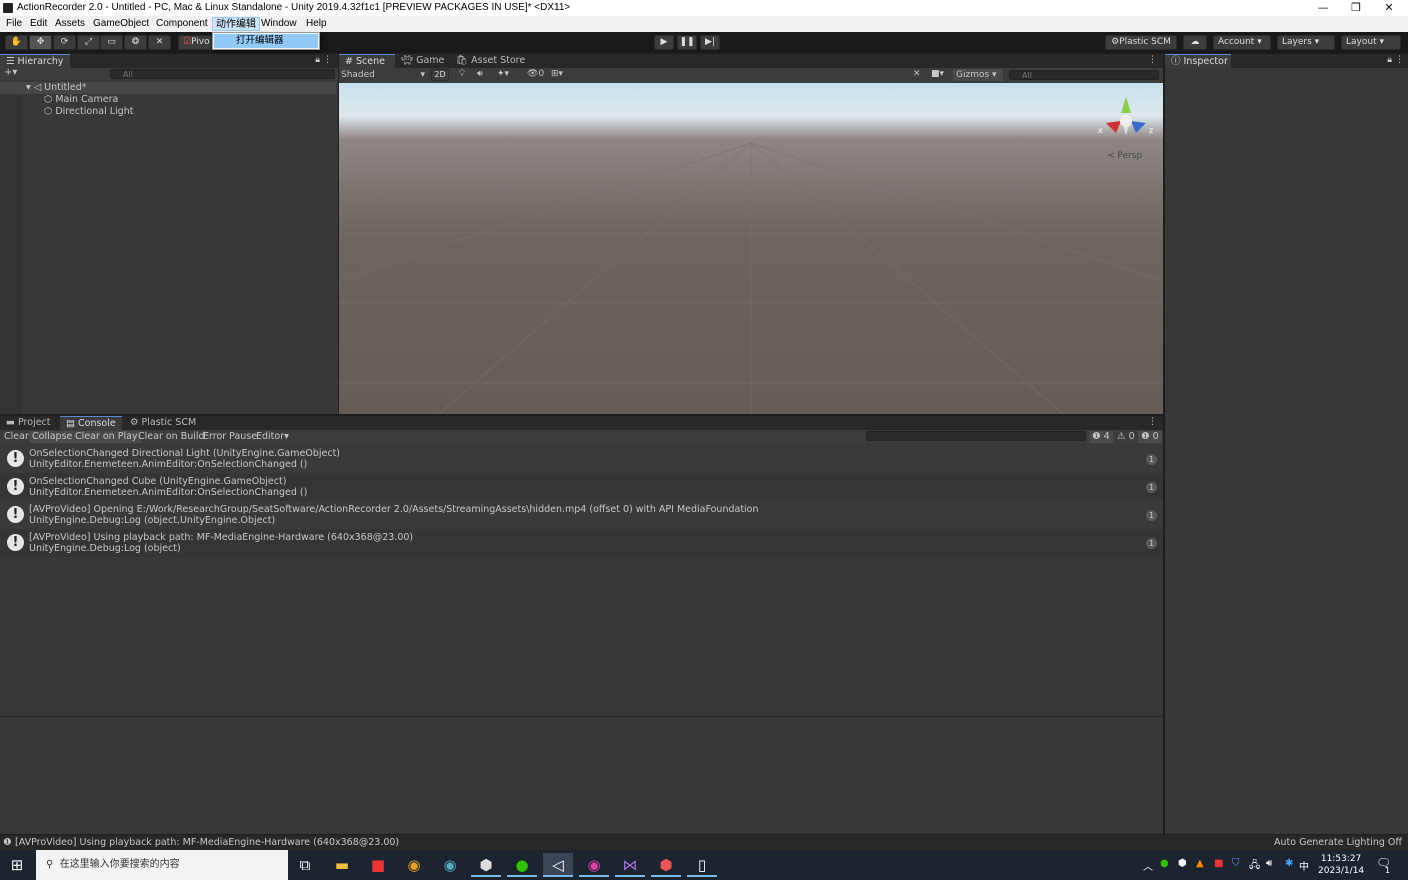 This screenshot has height=880, width=1408. Describe the element at coordinates (976, 436) in the screenshot. I see `console-search-input` at that location.